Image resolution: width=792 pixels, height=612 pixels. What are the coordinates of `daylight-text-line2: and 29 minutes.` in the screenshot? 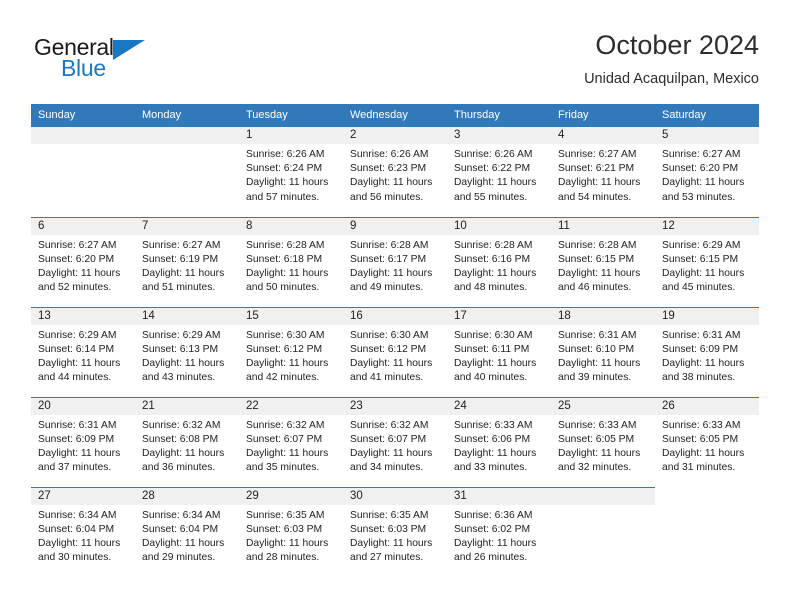 It's located at (179, 558).